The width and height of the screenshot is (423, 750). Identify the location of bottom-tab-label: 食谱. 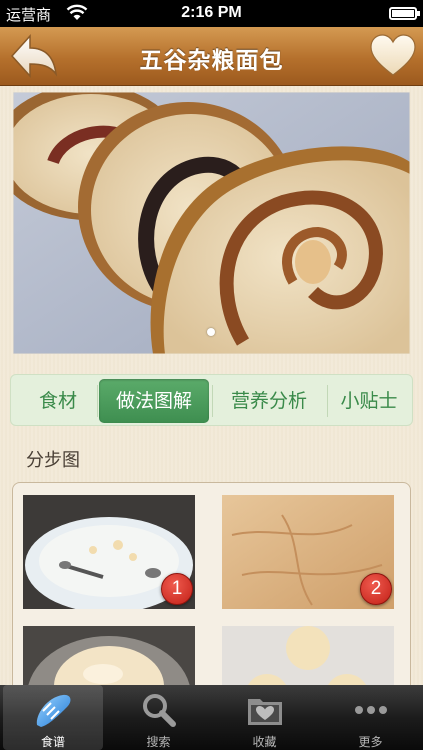
(52, 742).